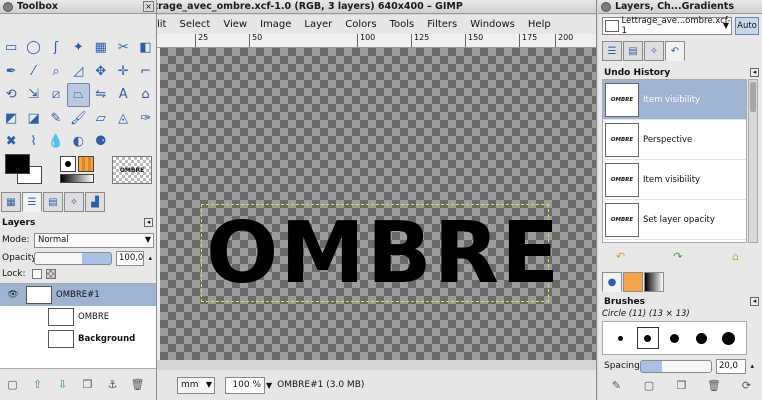 Image resolution: width=762 pixels, height=400 pixels. Describe the element at coordinates (101, 142) in the screenshot. I see `heal-icon: ⚈` at that location.